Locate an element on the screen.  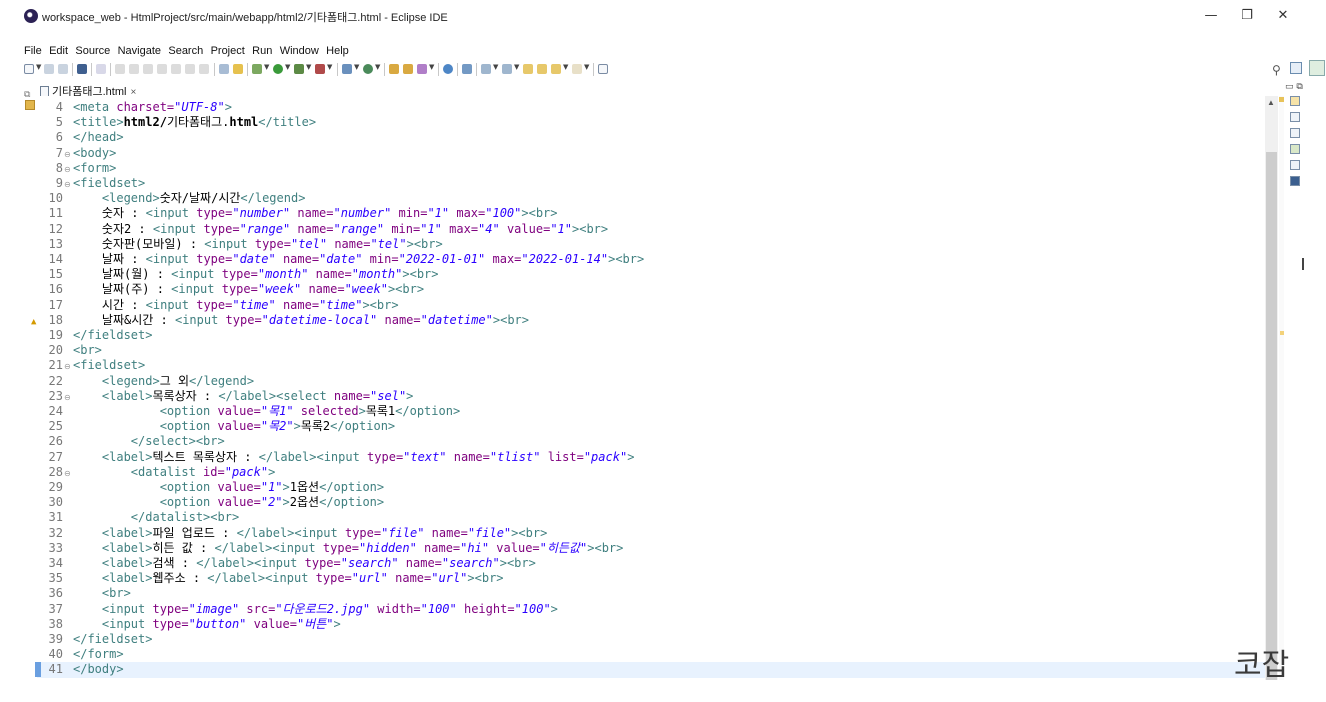
pin-editor-icon is located at coordinates (603, 69).